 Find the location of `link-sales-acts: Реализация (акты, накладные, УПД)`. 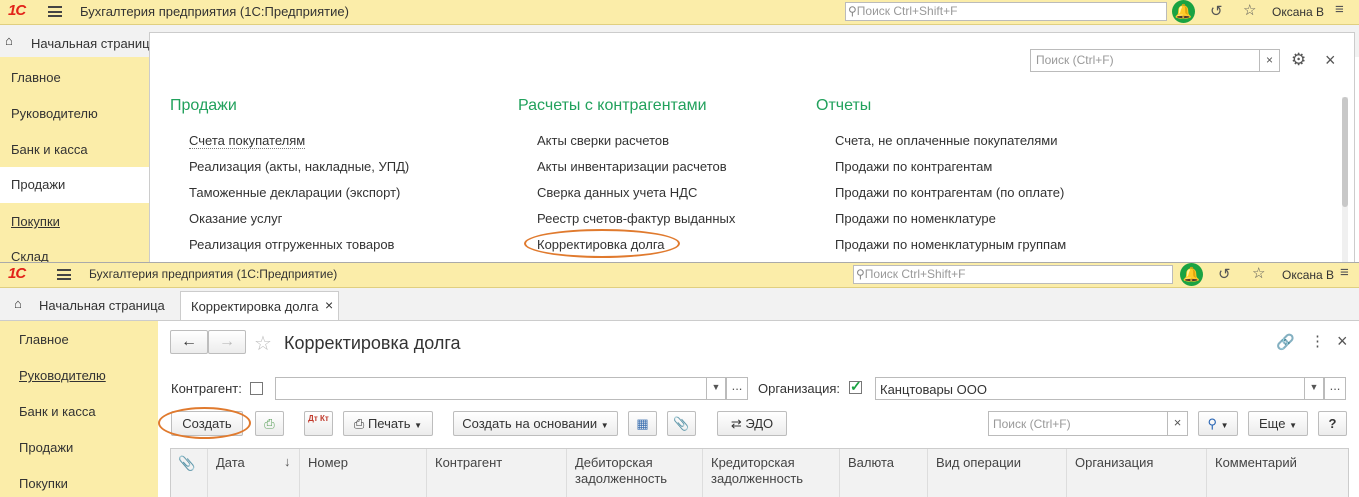

link-sales-acts: Реализация (акты, накладные, УПД) is located at coordinates (299, 166).